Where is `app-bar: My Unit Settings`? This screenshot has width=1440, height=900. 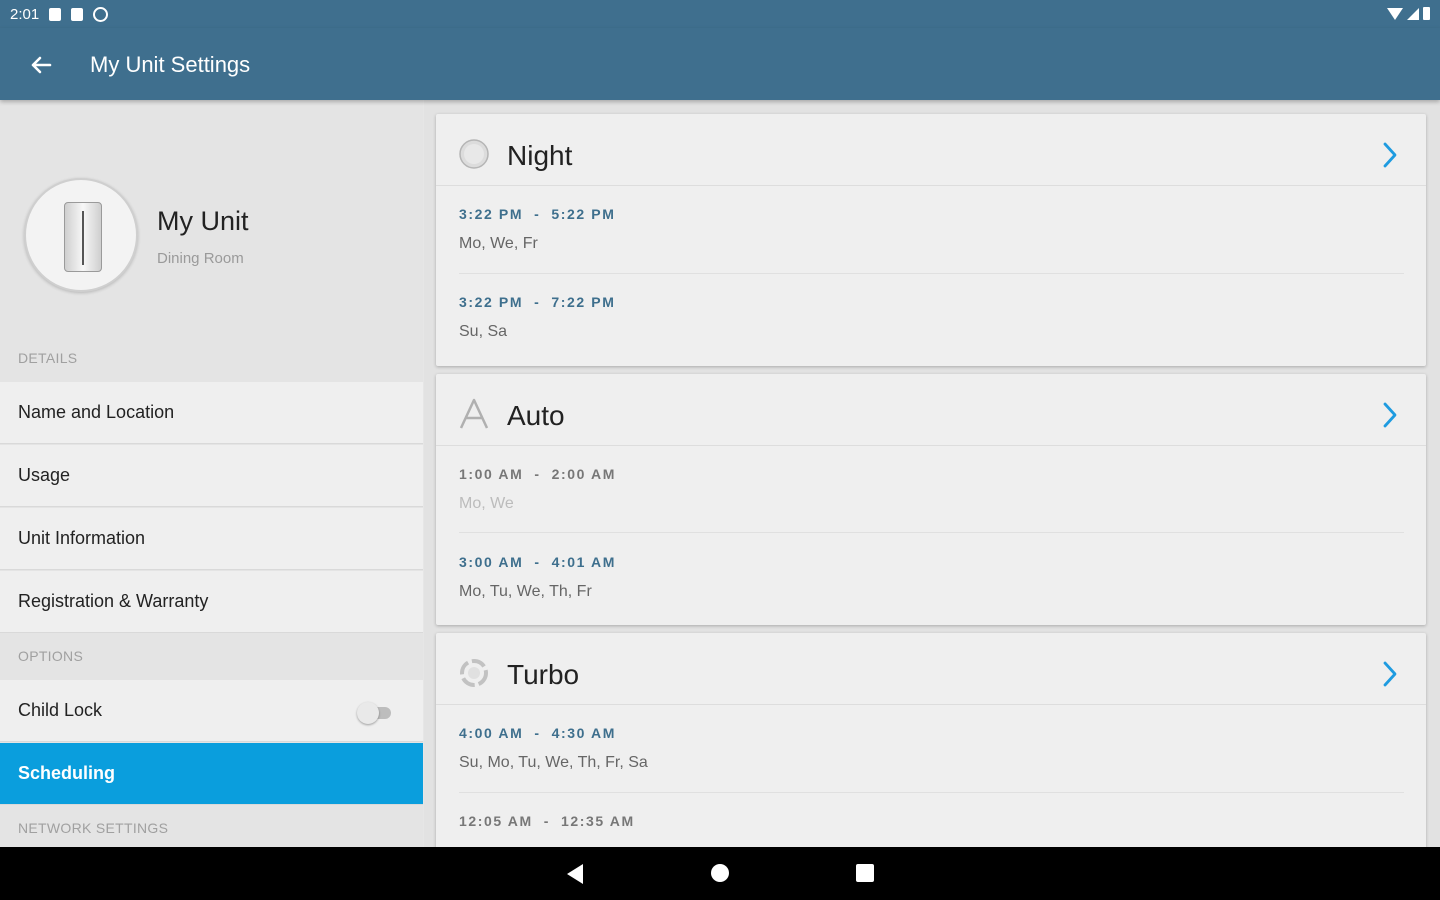
app-bar: My Unit Settings is located at coordinates (720, 64).